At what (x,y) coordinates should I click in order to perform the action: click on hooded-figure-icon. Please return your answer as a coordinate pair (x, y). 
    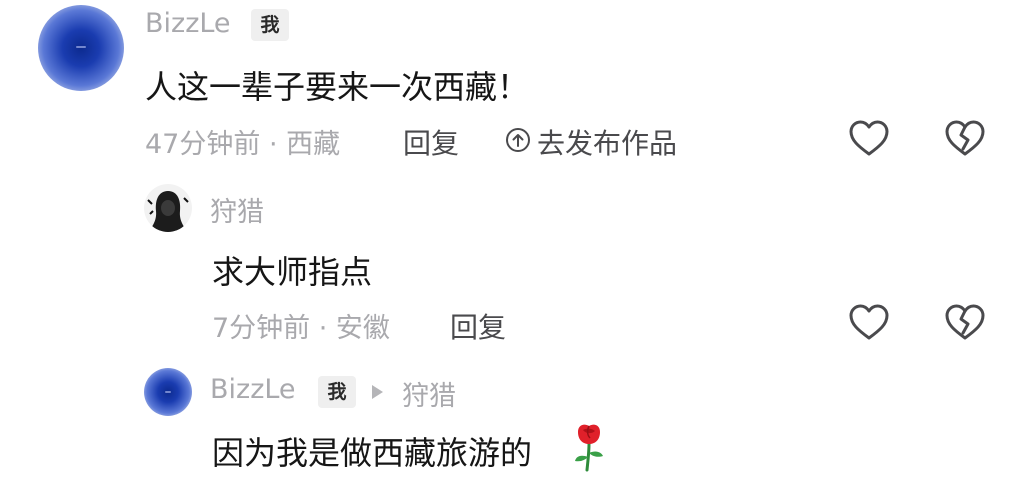
    Looking at the image, I should click on (168, 208).